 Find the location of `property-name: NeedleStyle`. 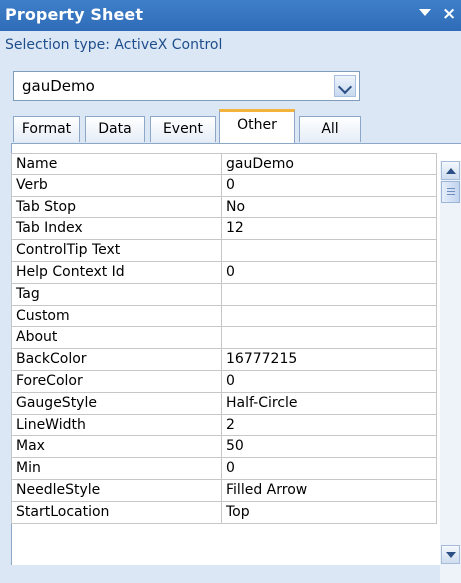

property-name: NeedleStyle is located at coordinates (116, 490).